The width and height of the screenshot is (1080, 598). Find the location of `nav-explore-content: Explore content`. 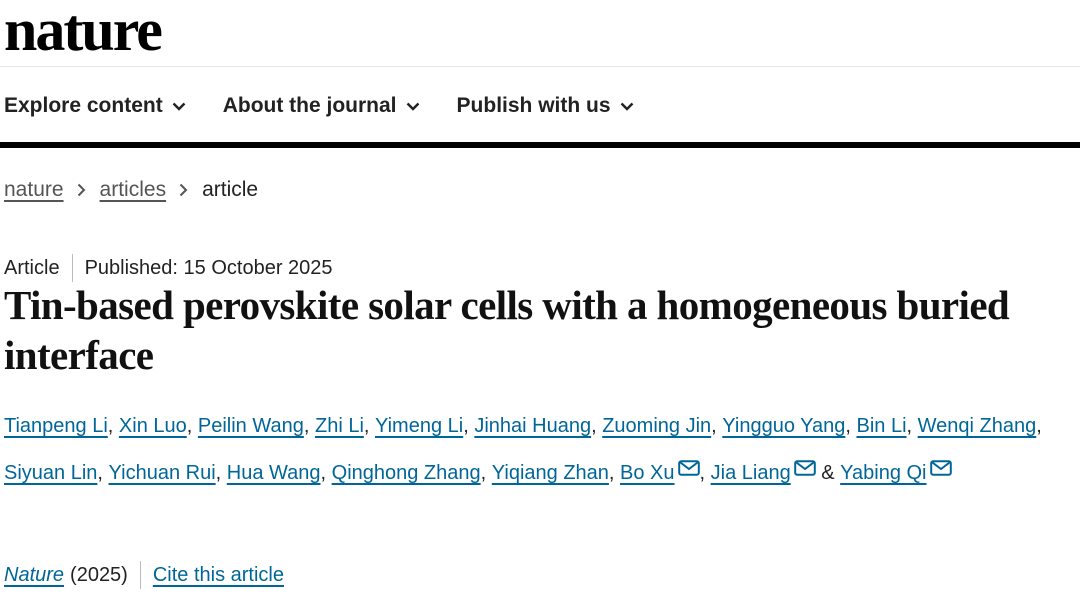

nav-explore-content: Explore content is located at coordinates (95, 106).